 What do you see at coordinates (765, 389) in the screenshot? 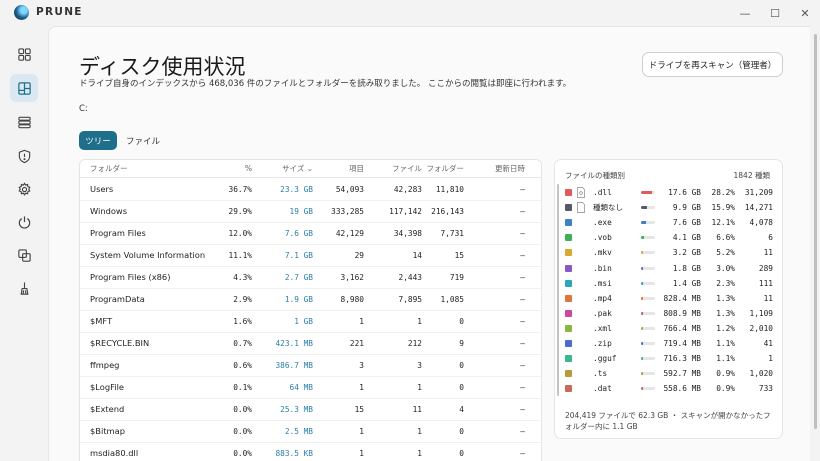
I see `file-type-count: 733` at bounding box center [765, 389].